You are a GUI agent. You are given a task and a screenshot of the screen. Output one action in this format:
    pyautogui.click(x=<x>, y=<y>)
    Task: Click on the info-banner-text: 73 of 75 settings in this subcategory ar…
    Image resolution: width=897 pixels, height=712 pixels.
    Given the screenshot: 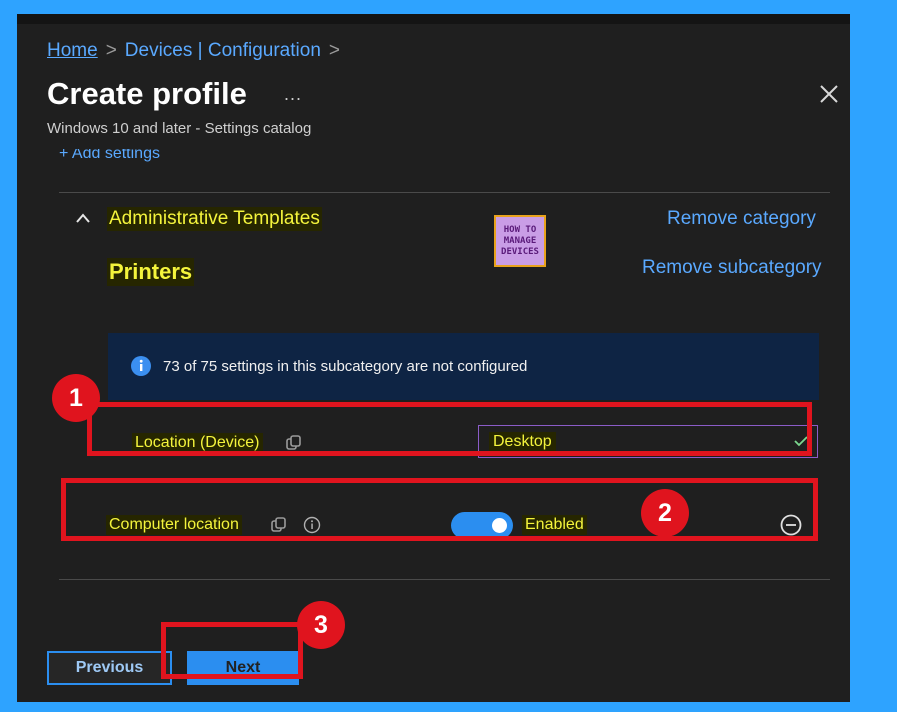 What is the action you would take?
    pyautogui.click(x=345, y=366)
    